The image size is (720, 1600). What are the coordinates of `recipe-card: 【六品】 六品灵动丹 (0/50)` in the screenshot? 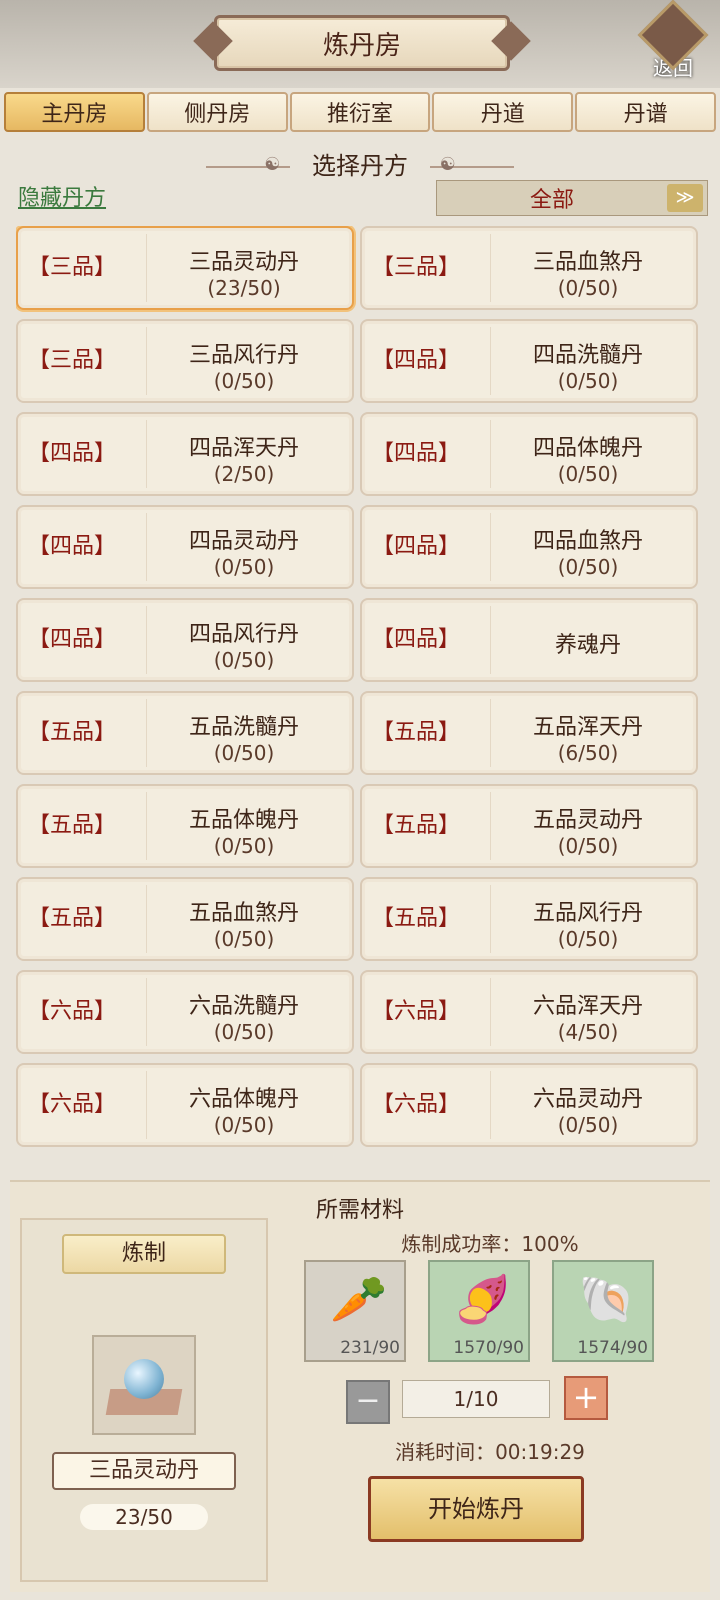 It's located at (529, 1105).